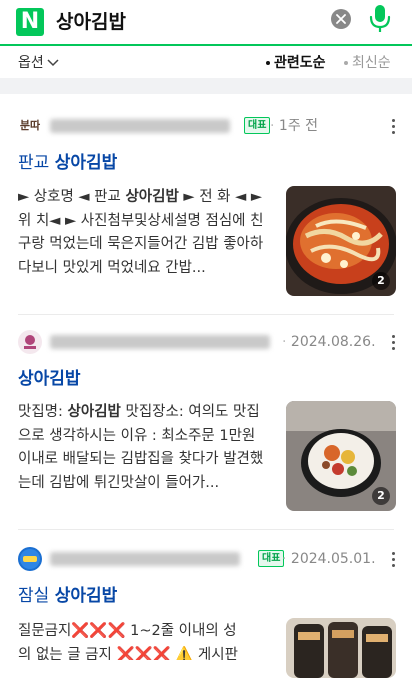  Describe the element at coordinates (294, 126) in the screenshot. I see `post-date: · 1주 전` at that location.